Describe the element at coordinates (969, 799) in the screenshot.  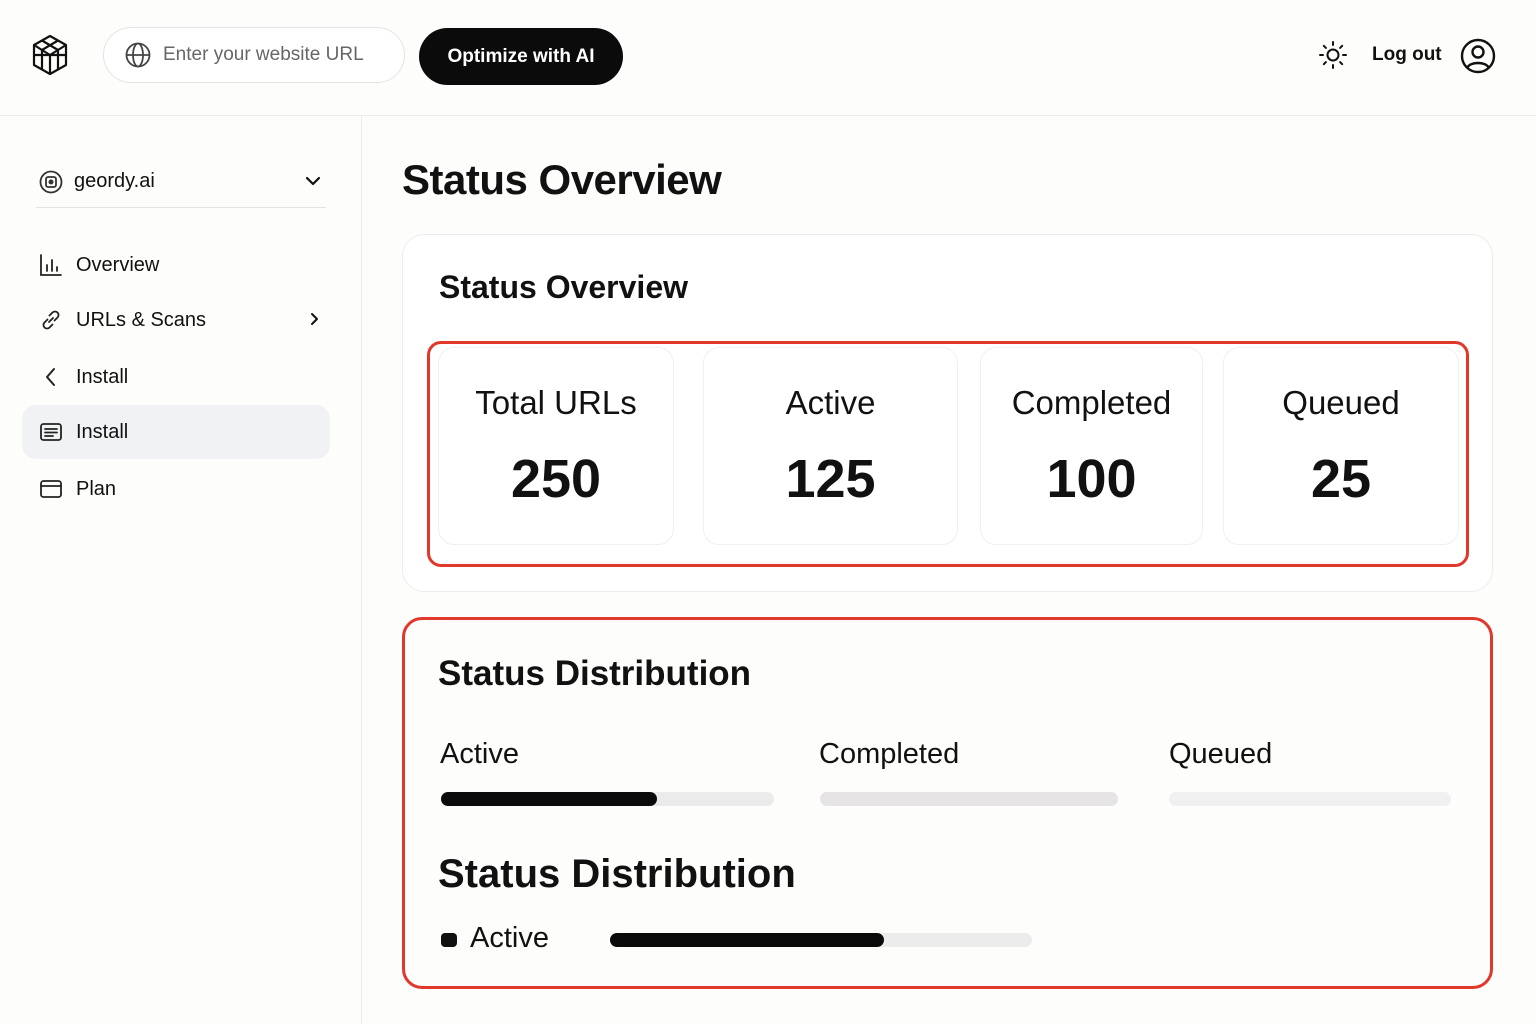
I see `progress-bar-completed` at that location.